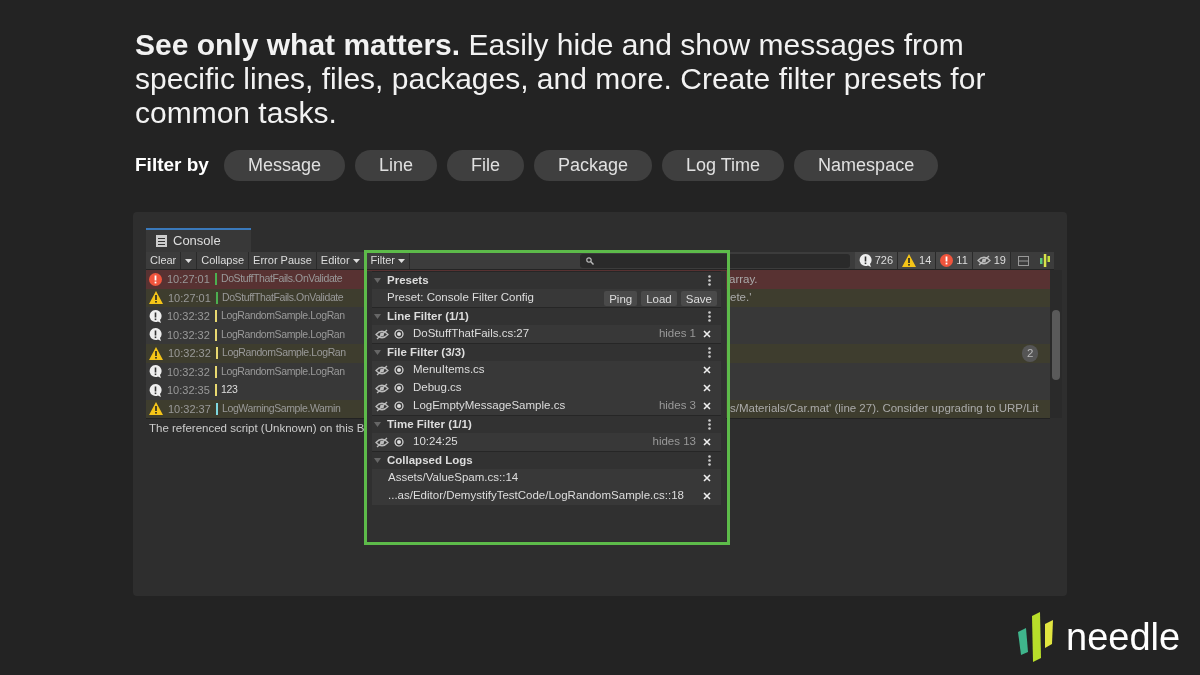  I want to click on section-title: Time Filter (1/1), so click(429, 424).